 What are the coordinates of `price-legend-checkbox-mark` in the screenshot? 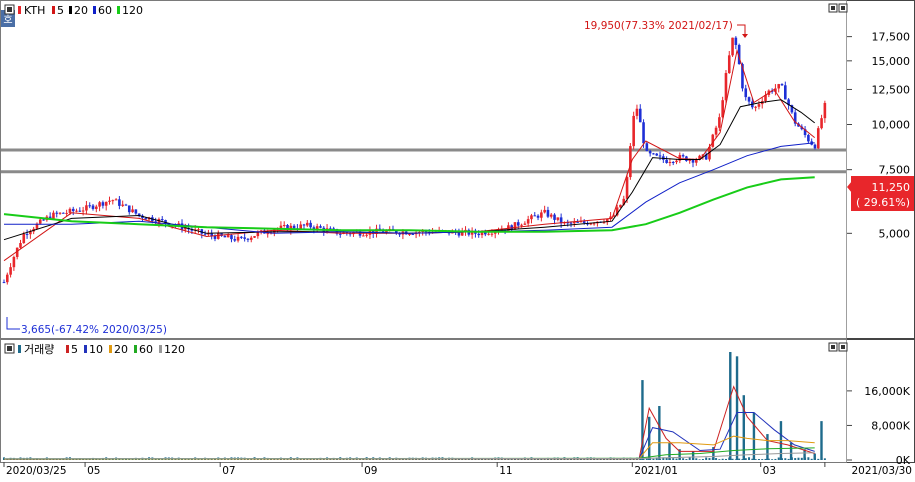 It's located at (9, 9).